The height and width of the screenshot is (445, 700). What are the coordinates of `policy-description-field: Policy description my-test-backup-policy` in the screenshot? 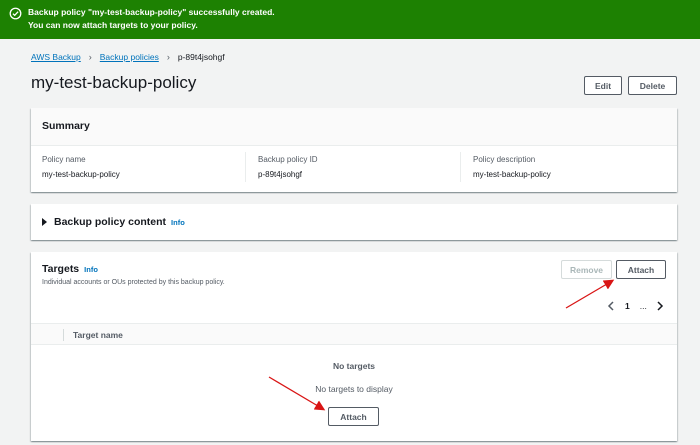 It's located at (512, 167).